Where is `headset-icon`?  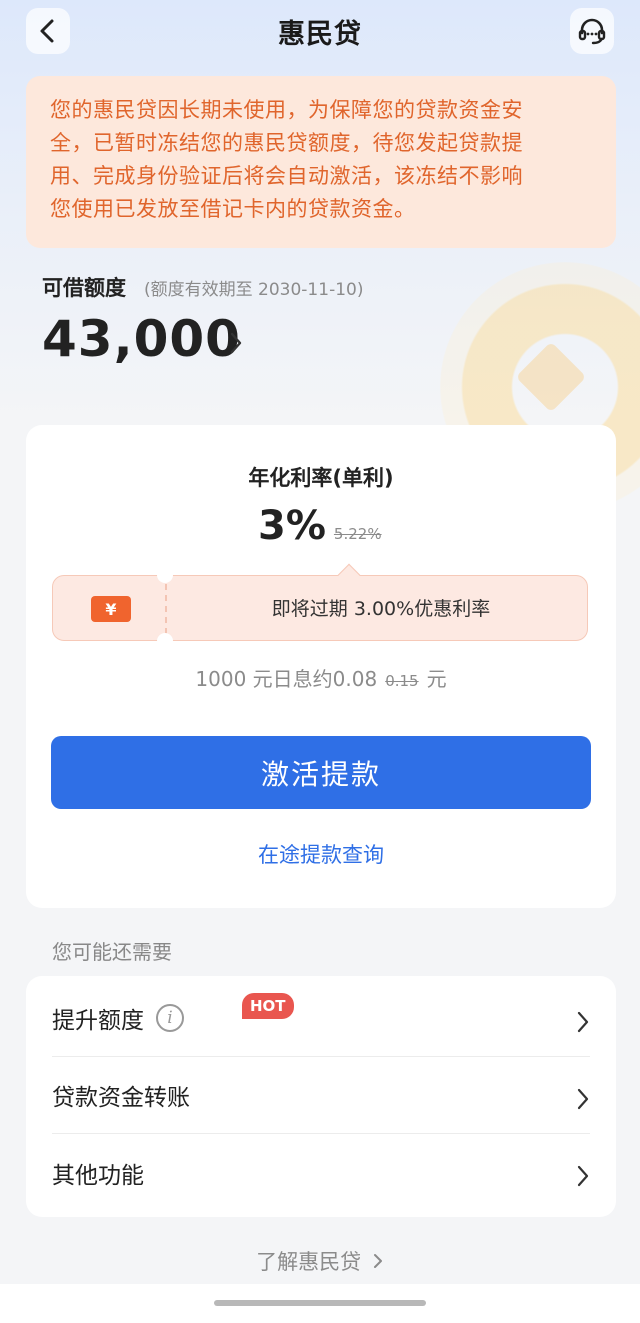 headset-icon is located at coordinates (592, 31).